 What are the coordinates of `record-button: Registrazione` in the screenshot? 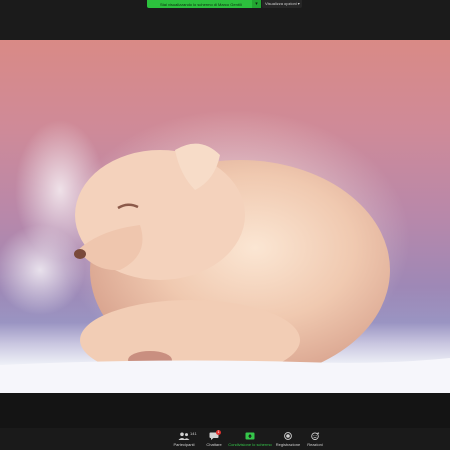 It's located at (288, 439).